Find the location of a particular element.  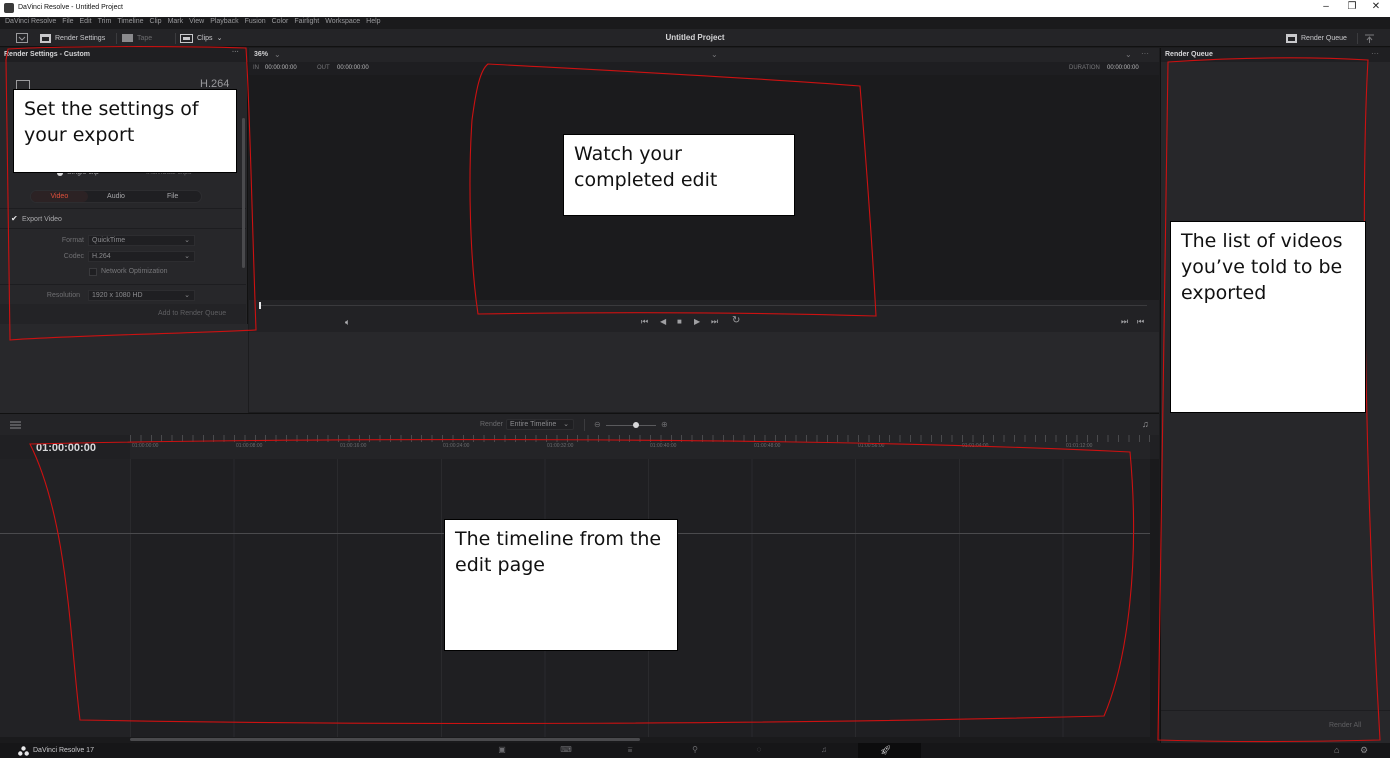

timeline-timecode: 01:00:00:00 is located at coordinates (66, 448).